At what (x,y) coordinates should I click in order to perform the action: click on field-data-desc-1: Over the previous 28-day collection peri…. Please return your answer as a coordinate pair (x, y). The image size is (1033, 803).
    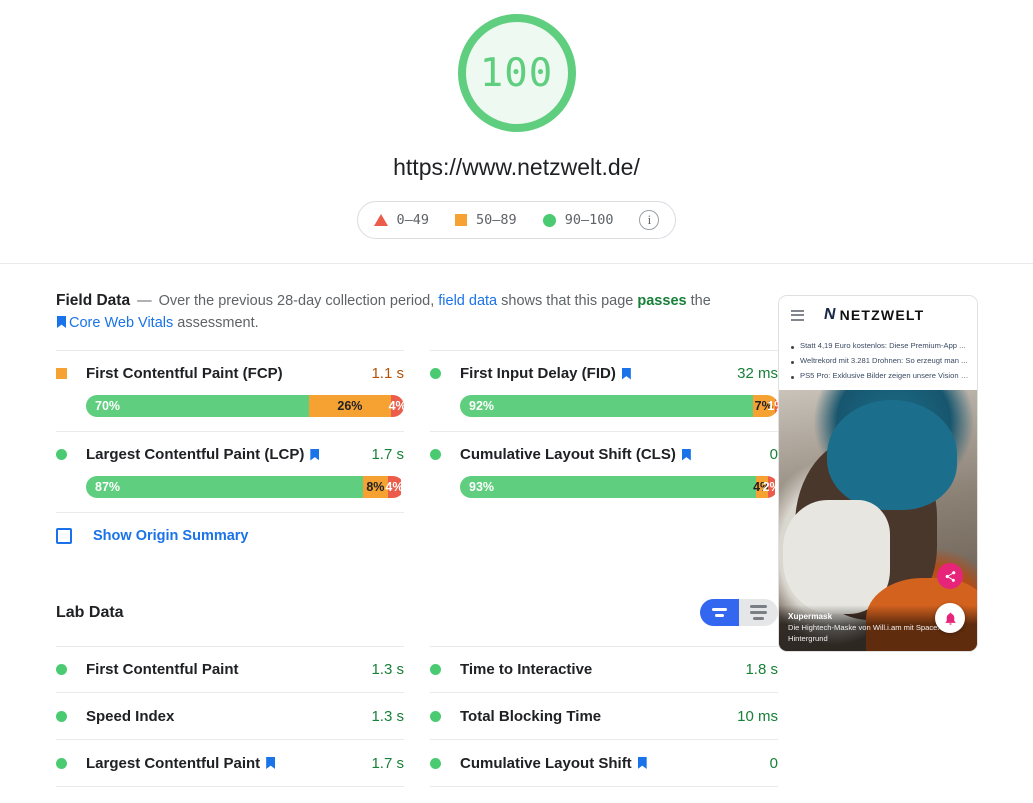
    Looking at the image, I should click on (296, 301).